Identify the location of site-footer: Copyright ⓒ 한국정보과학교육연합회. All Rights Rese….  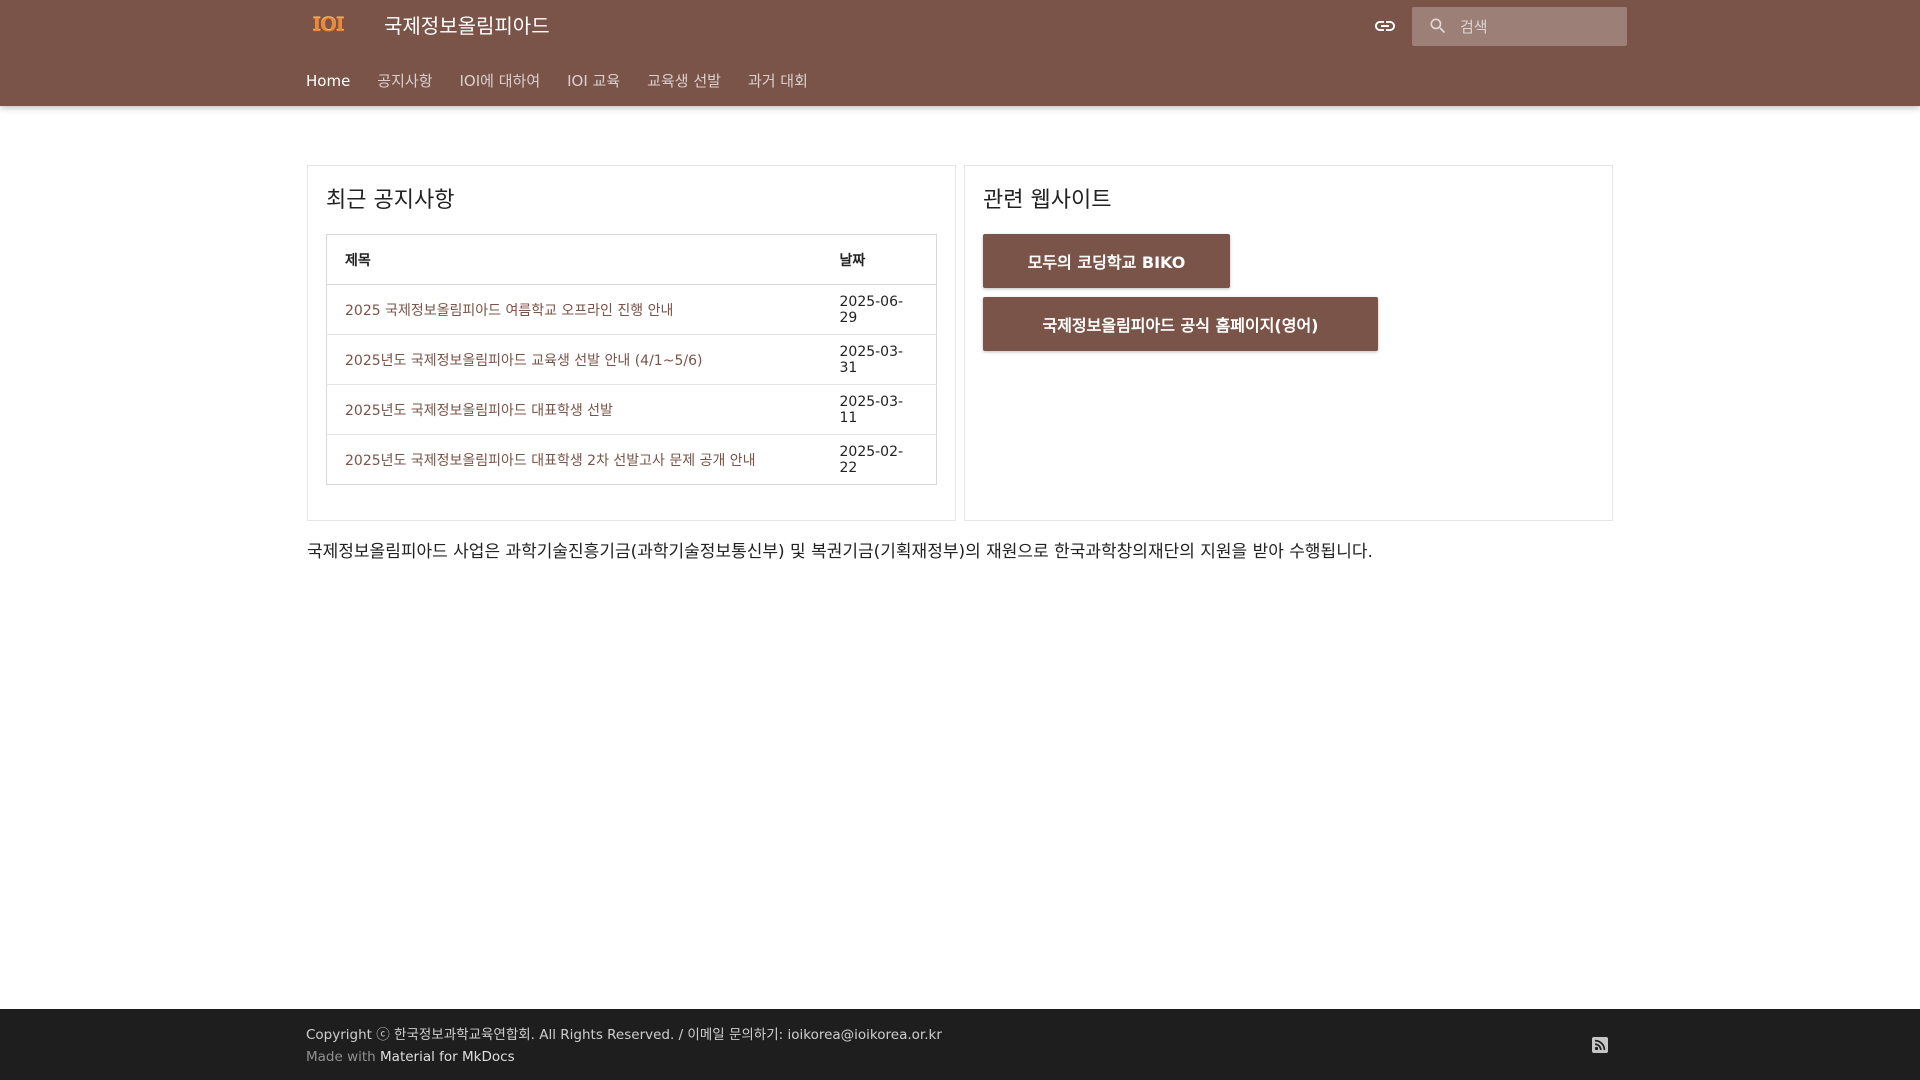
(960, 1044).